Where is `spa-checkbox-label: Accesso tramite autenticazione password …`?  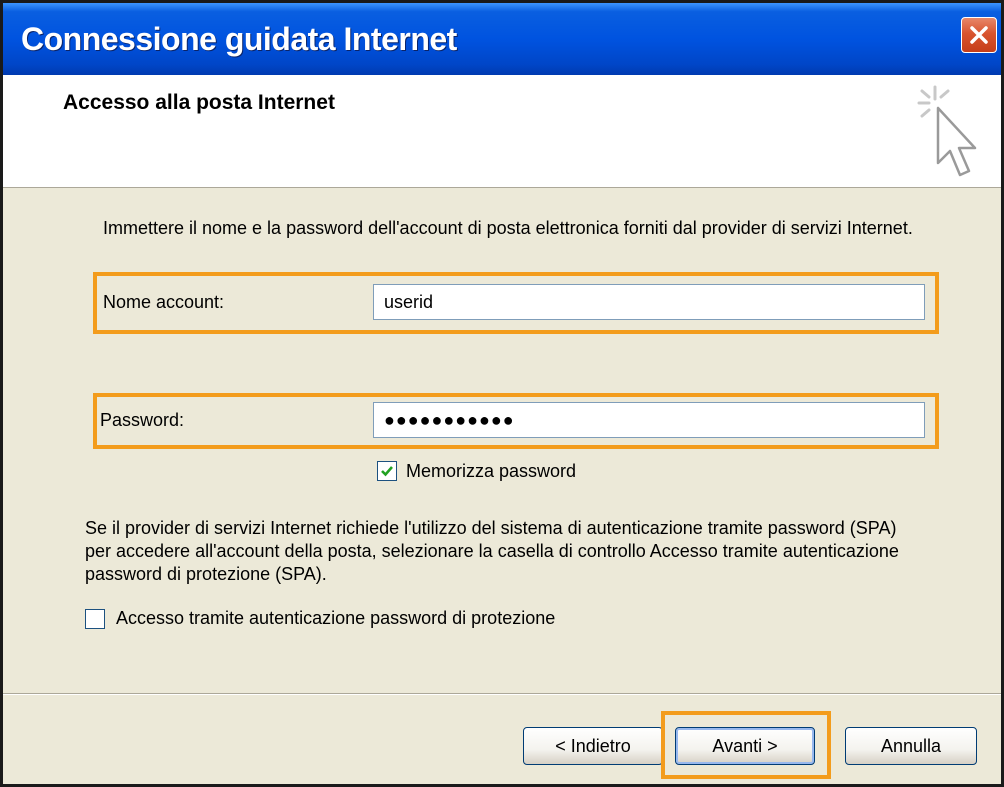 spa-checkbox-label: Accesso tramite autenticazione password … is located at coordinates (336, 618).